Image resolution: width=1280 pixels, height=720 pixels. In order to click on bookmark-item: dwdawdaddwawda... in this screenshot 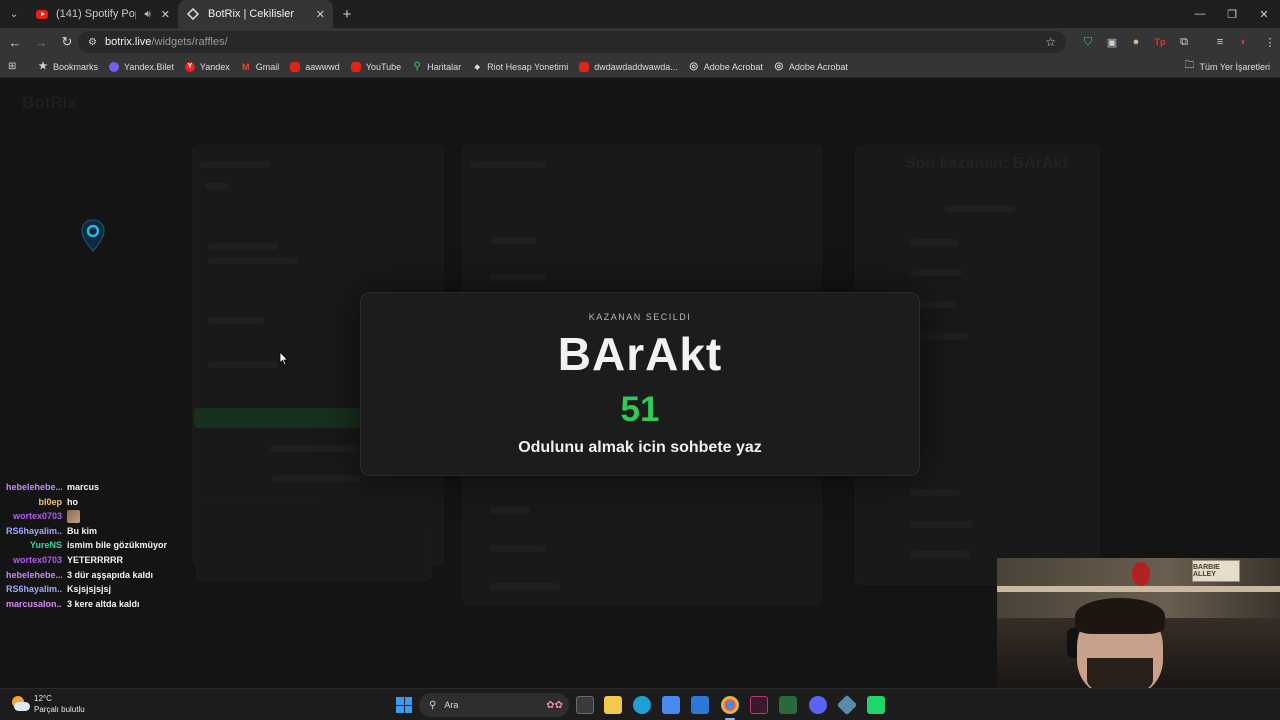, I will do `click(628, 66)`.